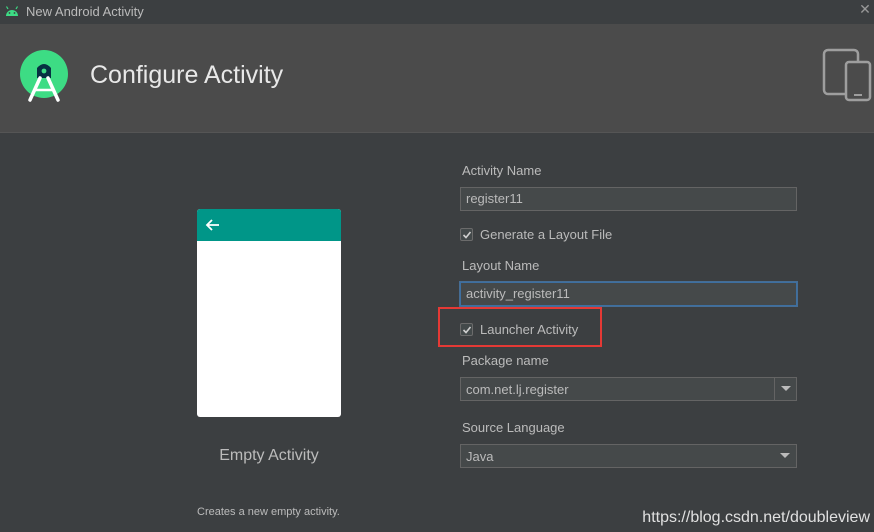  What do you see at coordinates (502, 170) in the screenshot?
I see `activity-name-label: Activity Name` at bounding box center [502, 170].